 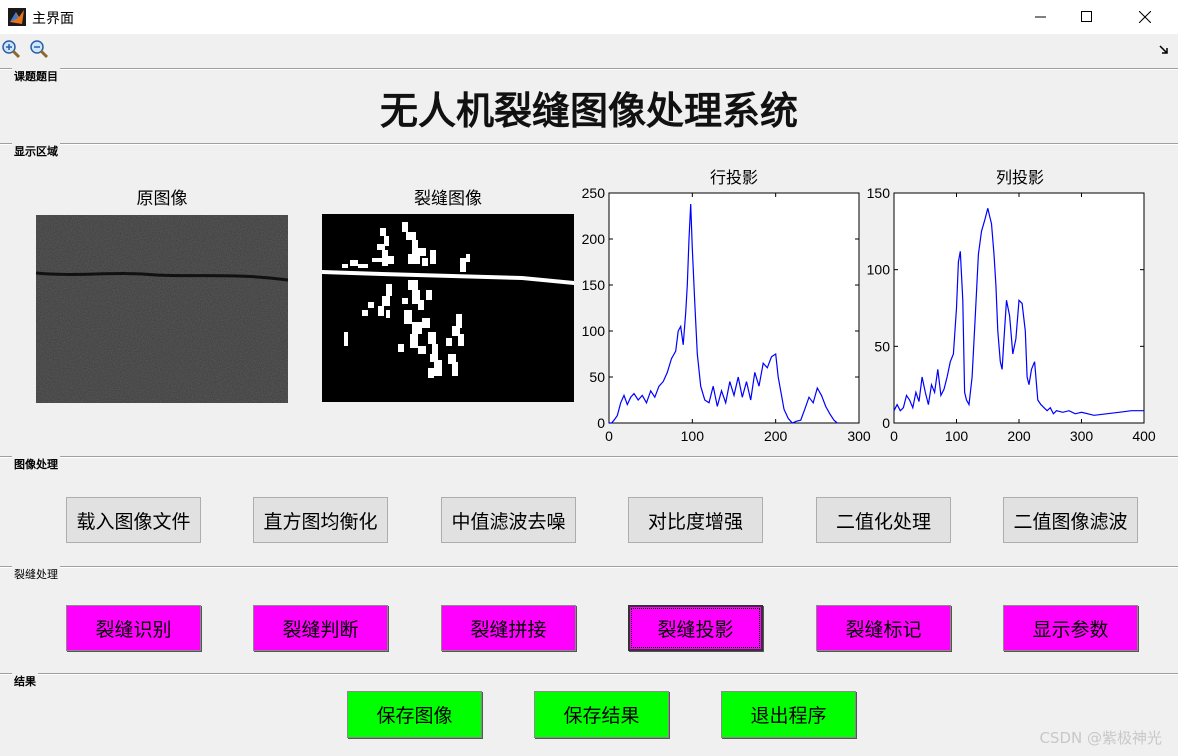 I want to click on window-titlebar: 主界面, so click(x=589, y=17).